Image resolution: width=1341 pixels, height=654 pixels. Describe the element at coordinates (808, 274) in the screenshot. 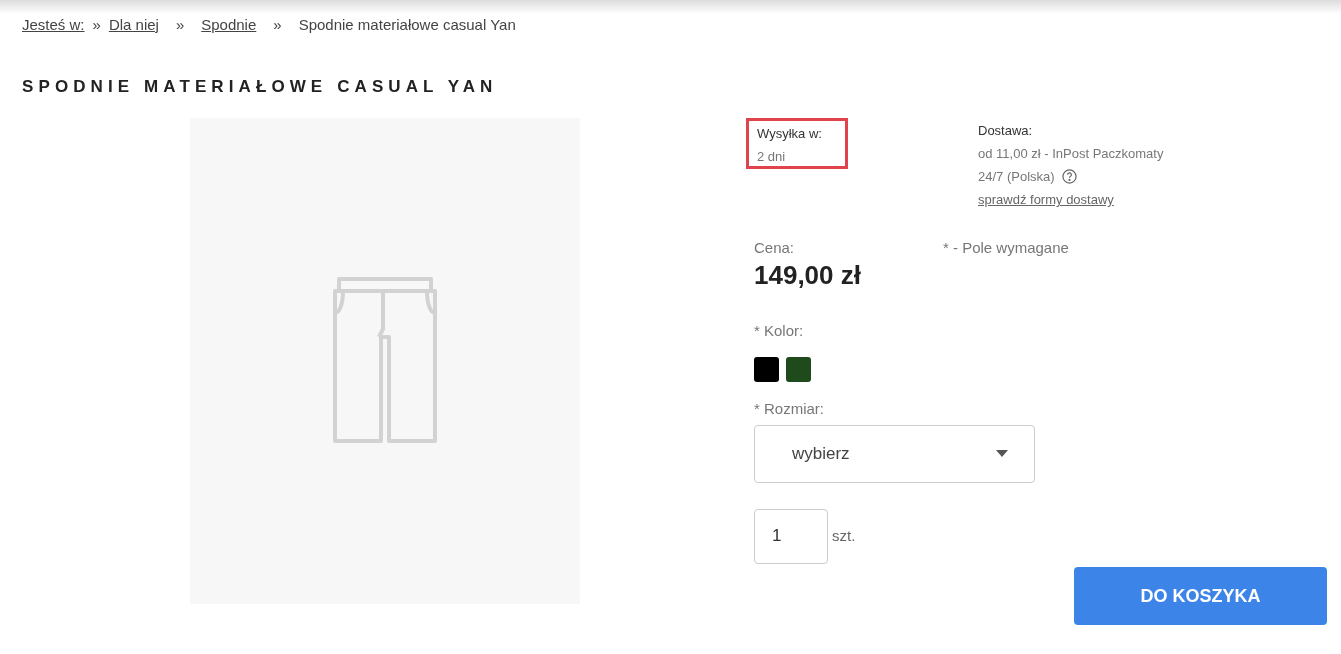

I see `price: 149,00 zł` at that location.